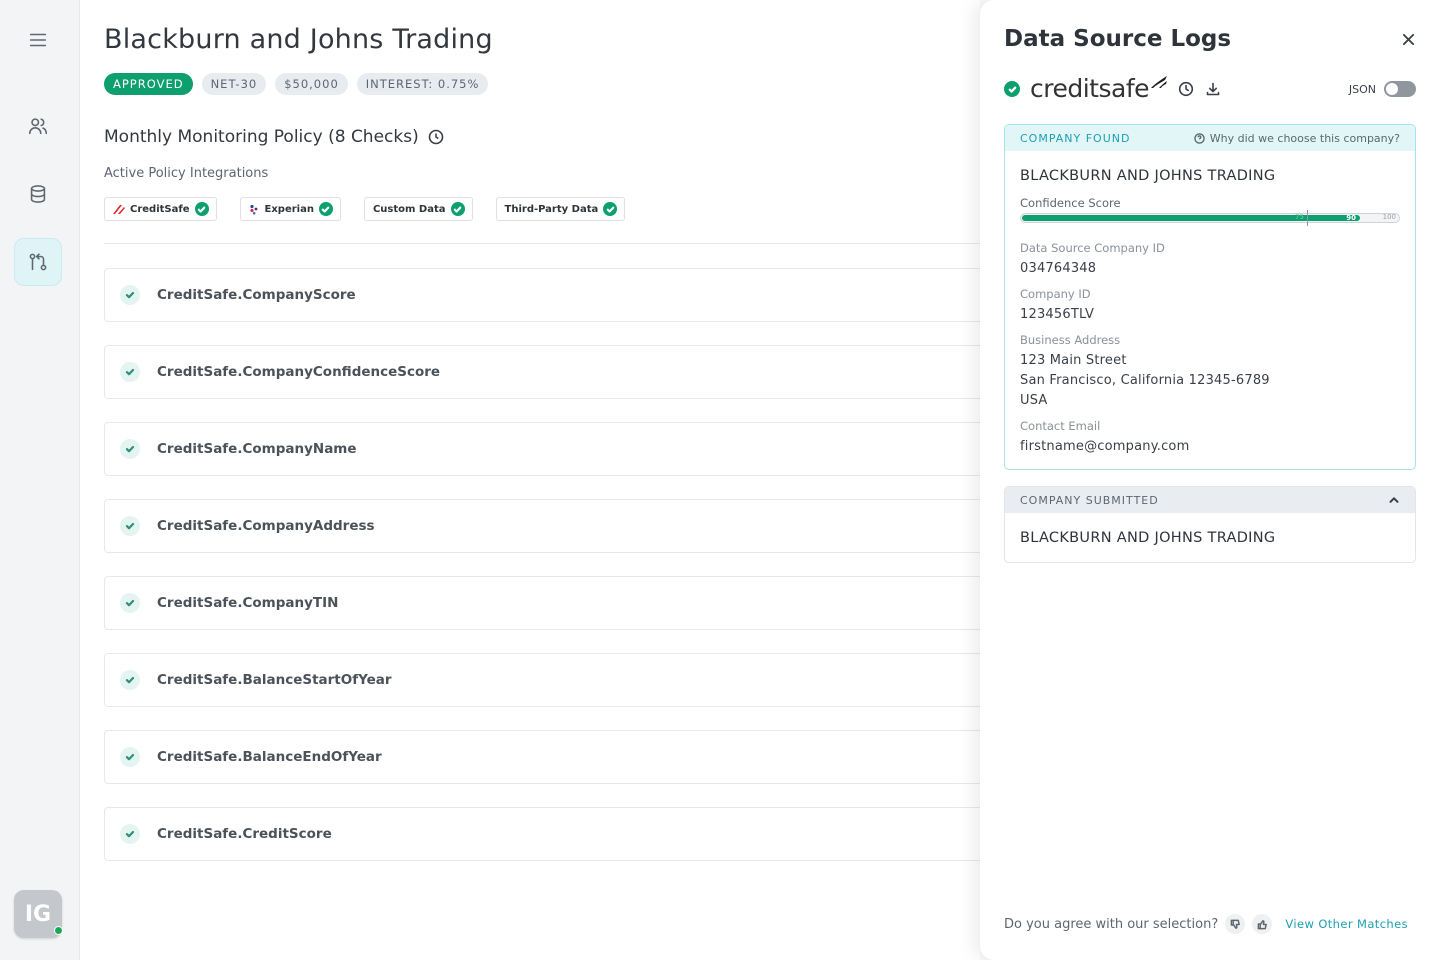 The height and width of the screenshot is (960, 1440). What do you see at coordinates (1075, 138) in the screenshot?
I see `company-found-label: COMPANY FOUND` at bounding box center [1075, 138].